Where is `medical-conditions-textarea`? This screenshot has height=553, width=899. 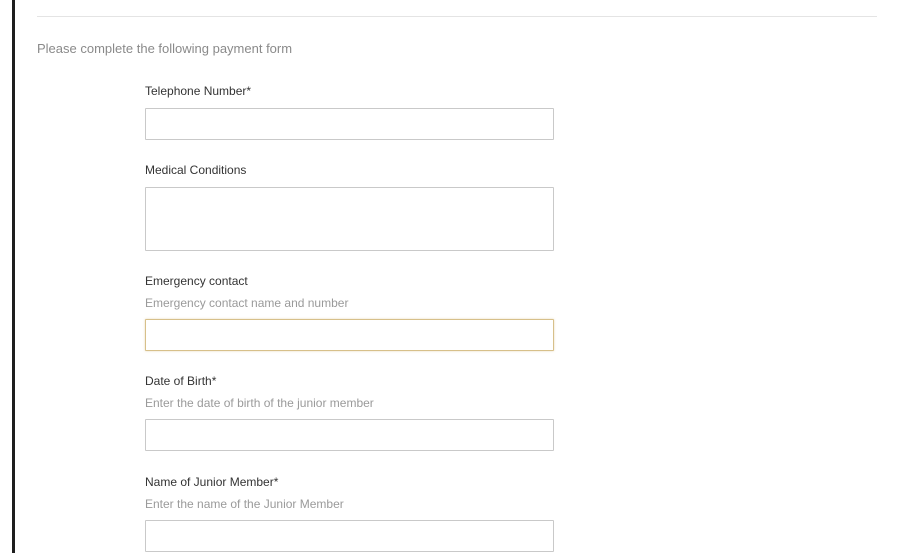
medical-conditions-textarea is located at coordinates (349, 219).